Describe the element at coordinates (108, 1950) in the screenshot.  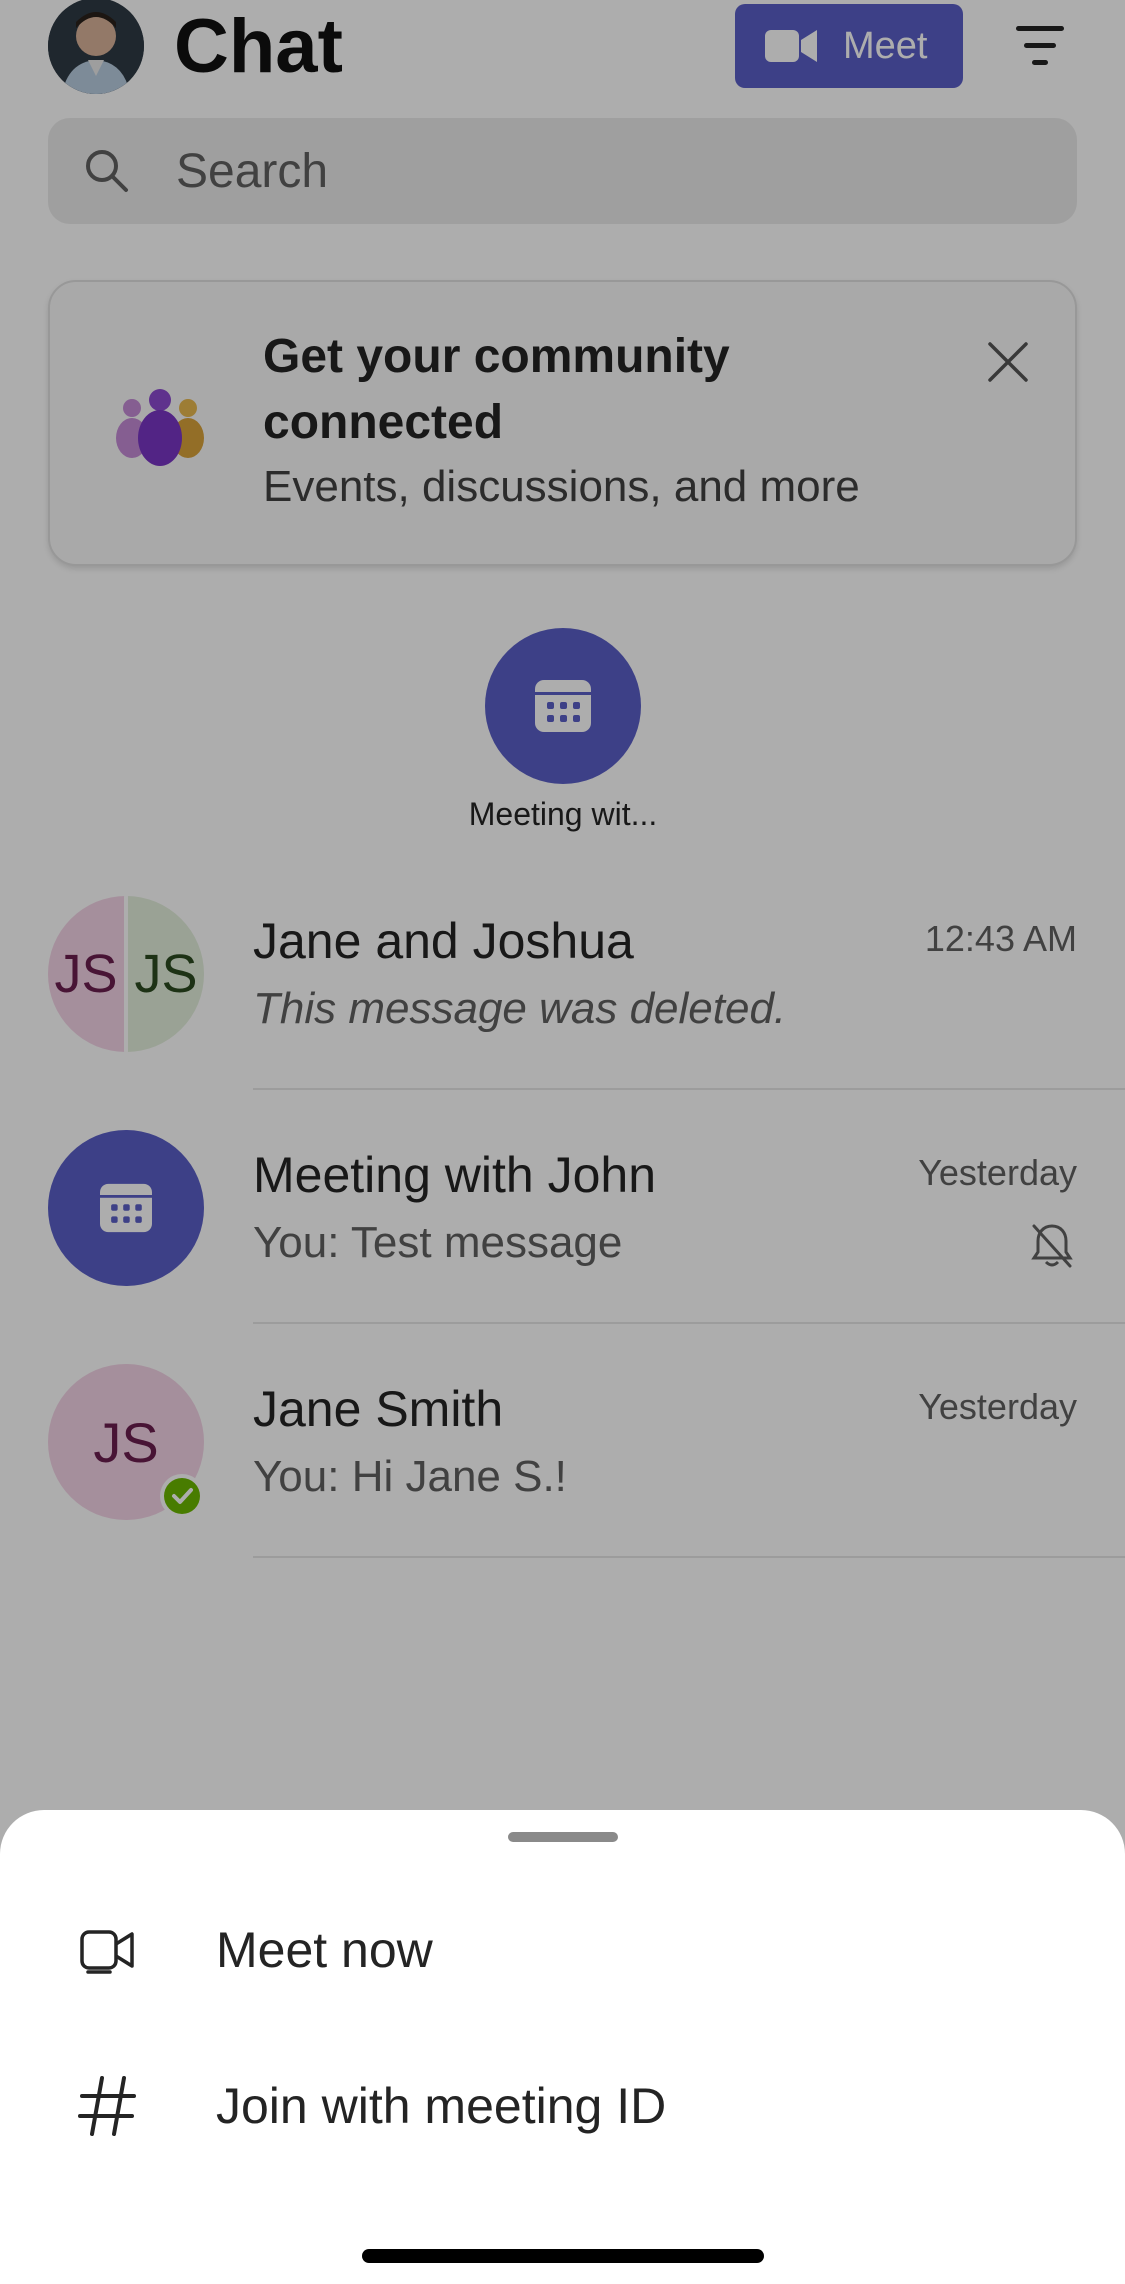
I see `video-camera-icon` at that location.